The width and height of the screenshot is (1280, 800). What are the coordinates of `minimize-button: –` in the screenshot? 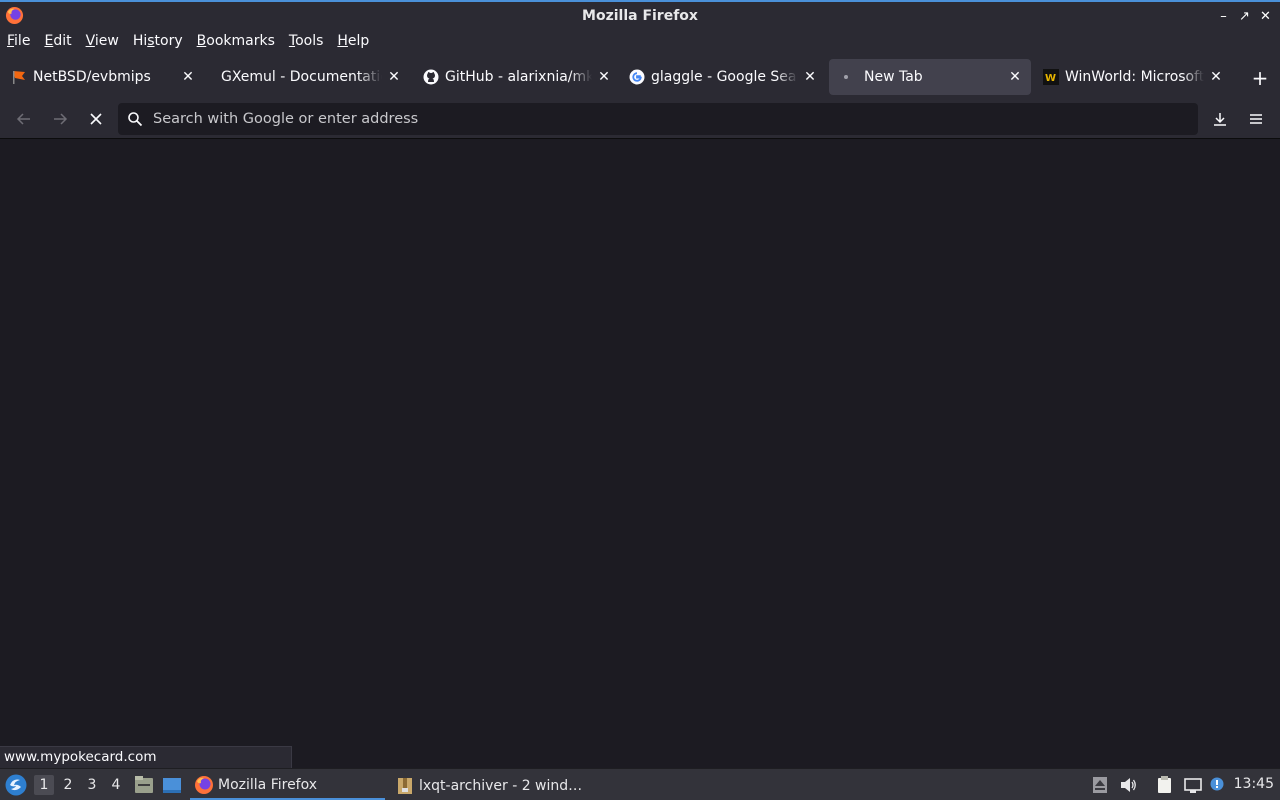 It's located at (1223, 16).